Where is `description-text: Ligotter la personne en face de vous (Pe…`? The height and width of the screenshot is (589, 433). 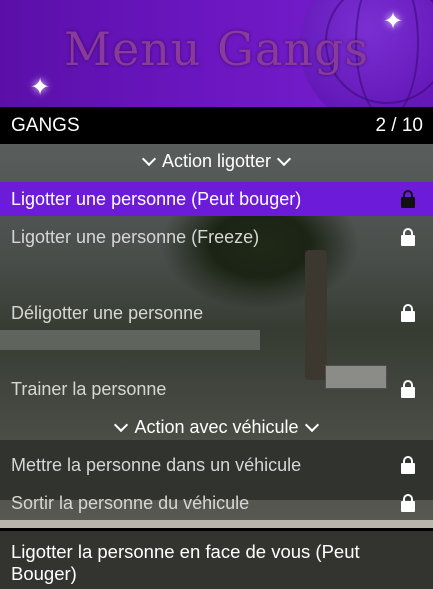 description-text: Ligotter la personne en face de vous (Pe… is located at coordinates (185, 562).